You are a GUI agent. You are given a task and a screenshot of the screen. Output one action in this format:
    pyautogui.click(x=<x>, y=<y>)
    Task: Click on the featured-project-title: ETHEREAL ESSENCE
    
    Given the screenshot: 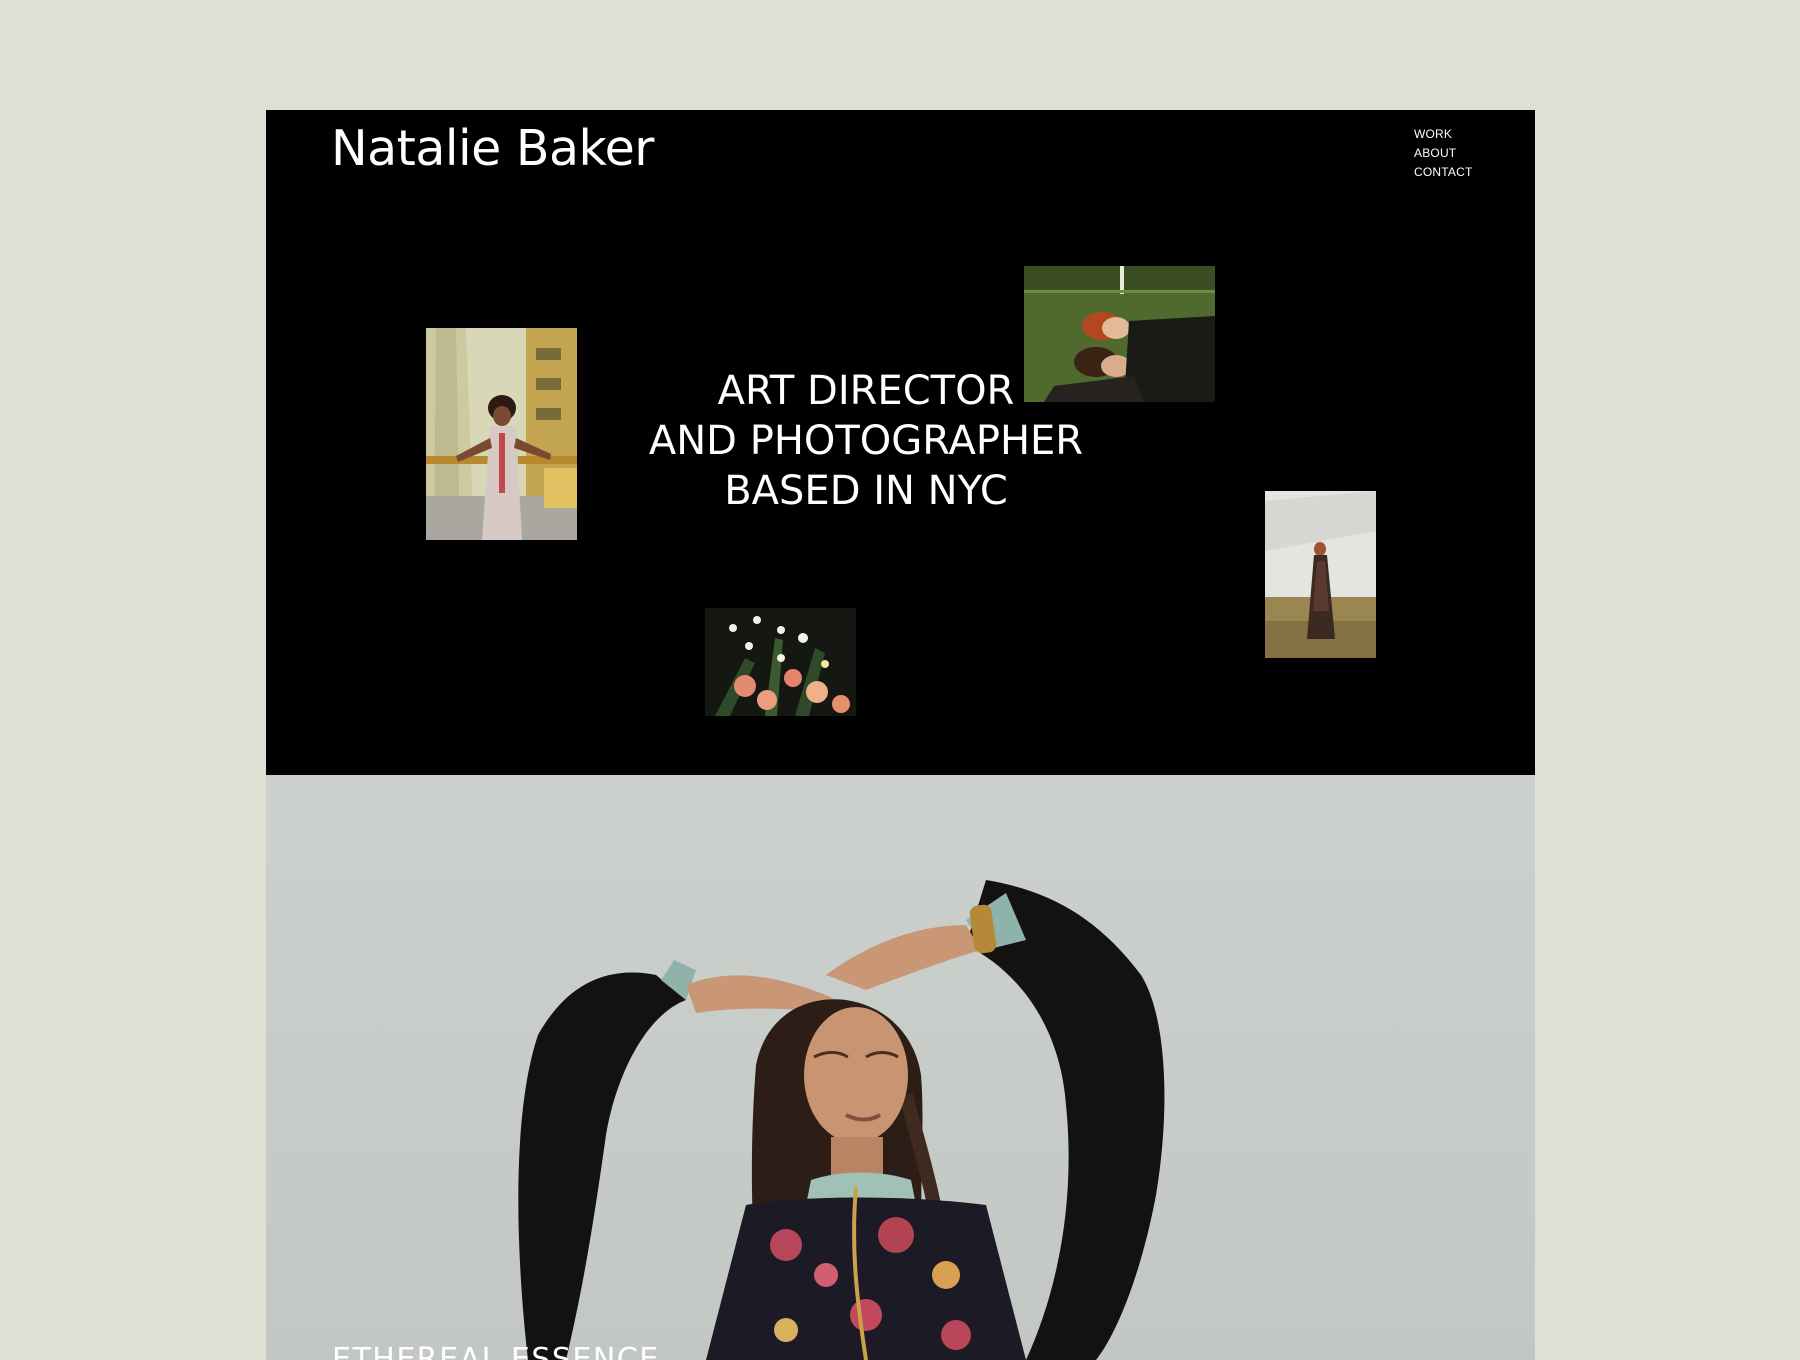 What is the action you would take?
    pyautogui.click(x=496, y=1350)
    